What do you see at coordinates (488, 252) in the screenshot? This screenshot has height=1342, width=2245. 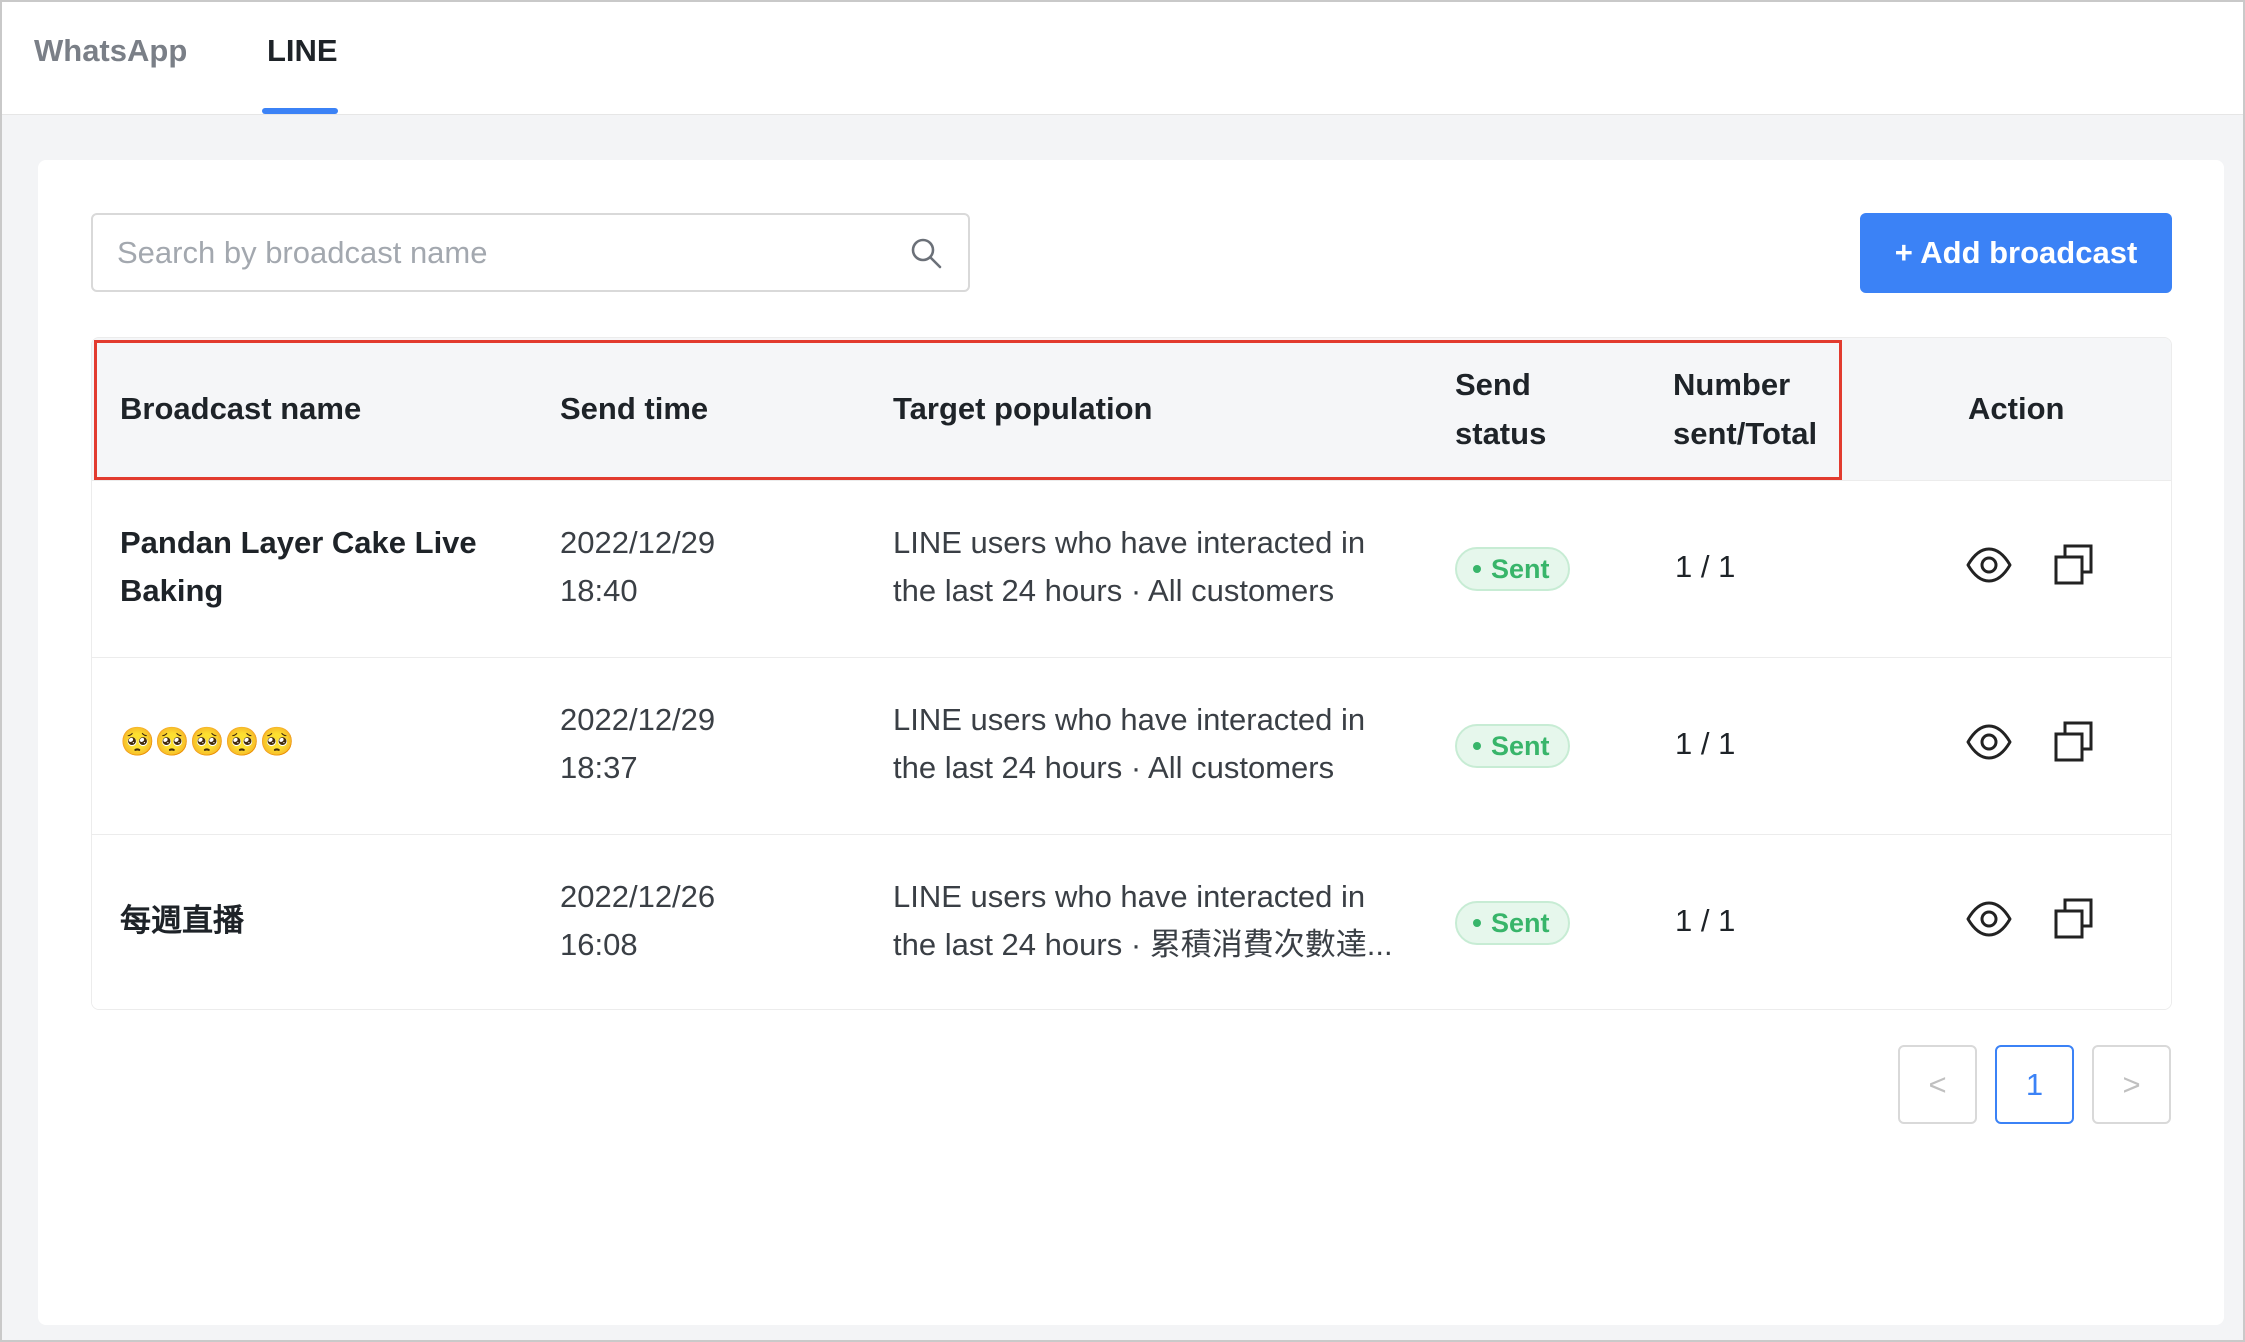 I see `search-input` at bounding box center [488, 252].